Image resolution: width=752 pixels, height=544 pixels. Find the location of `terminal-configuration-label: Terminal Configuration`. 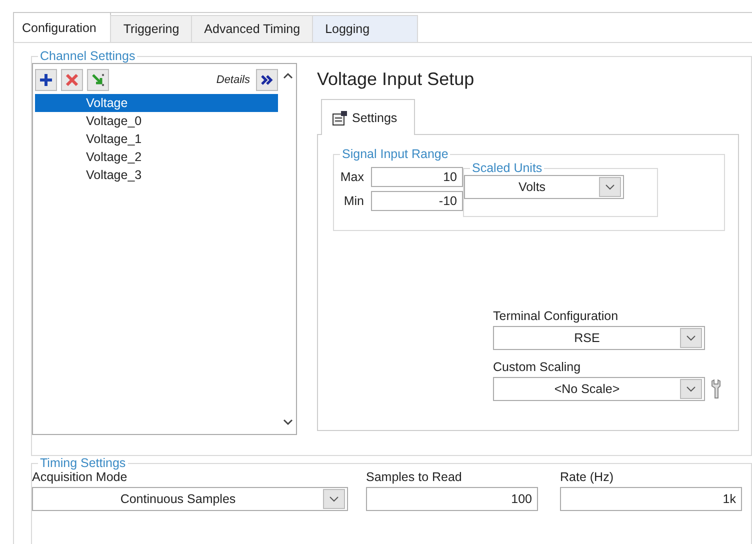

terminal-configuration-label: Terminal Configuration is located at coordinates (556, 316).